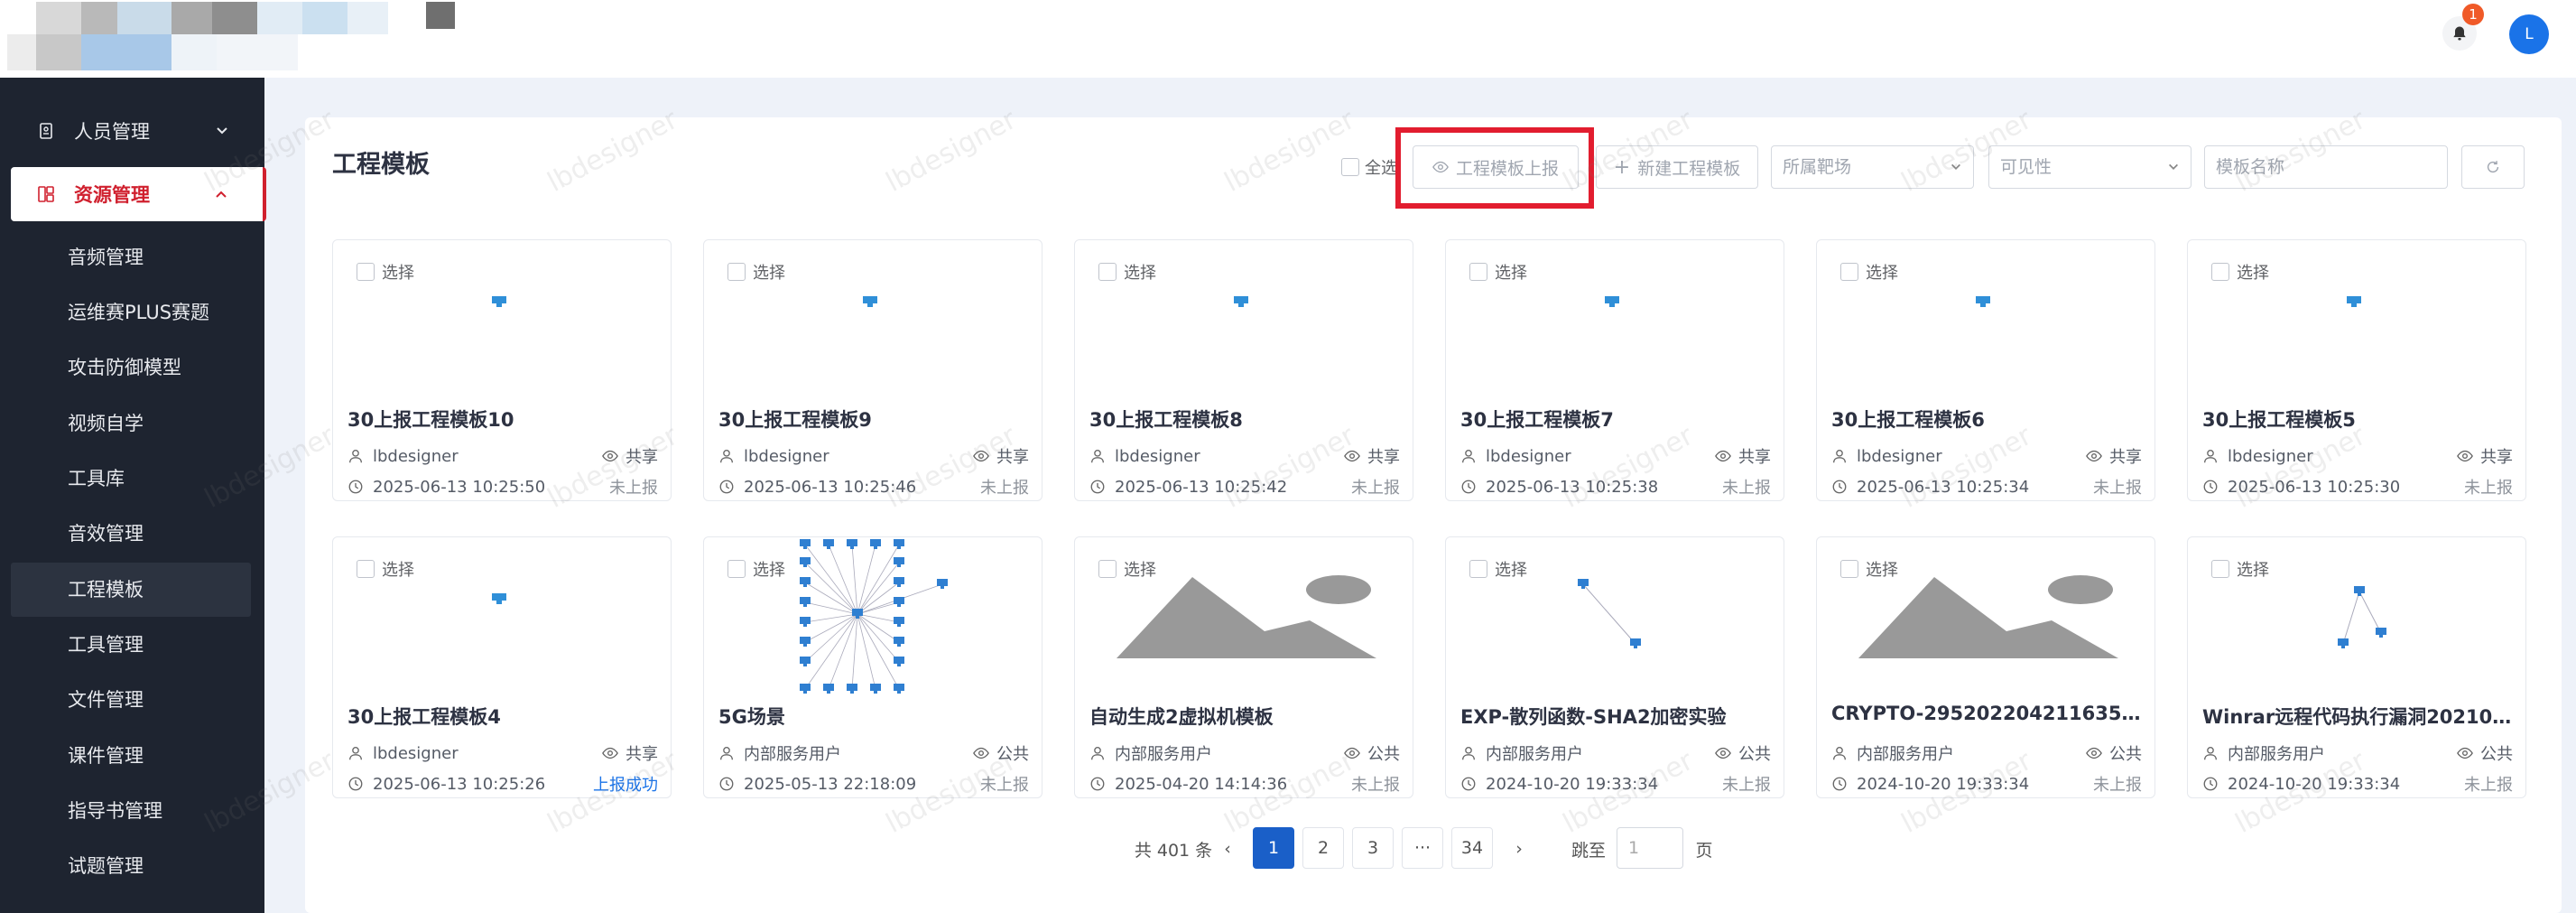 This screenshot has width=2576, height=913. What do you see at coordinates (1650, 848) in the screenshot?
I see `goto-page-input: 1` at bounding box center [1650, 848].